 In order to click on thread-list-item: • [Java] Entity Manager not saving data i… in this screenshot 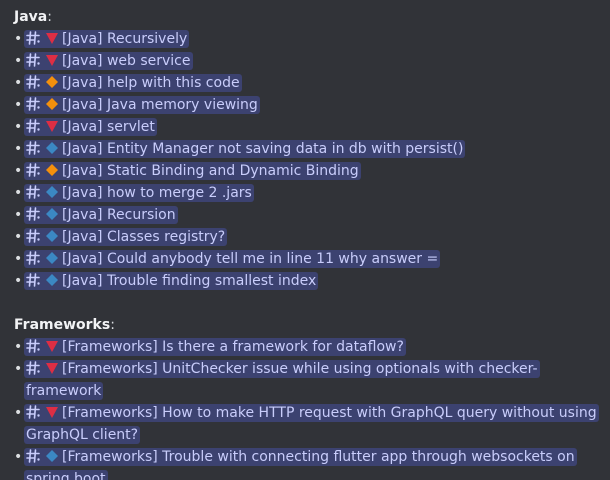, I will do `click(307, 149)`.